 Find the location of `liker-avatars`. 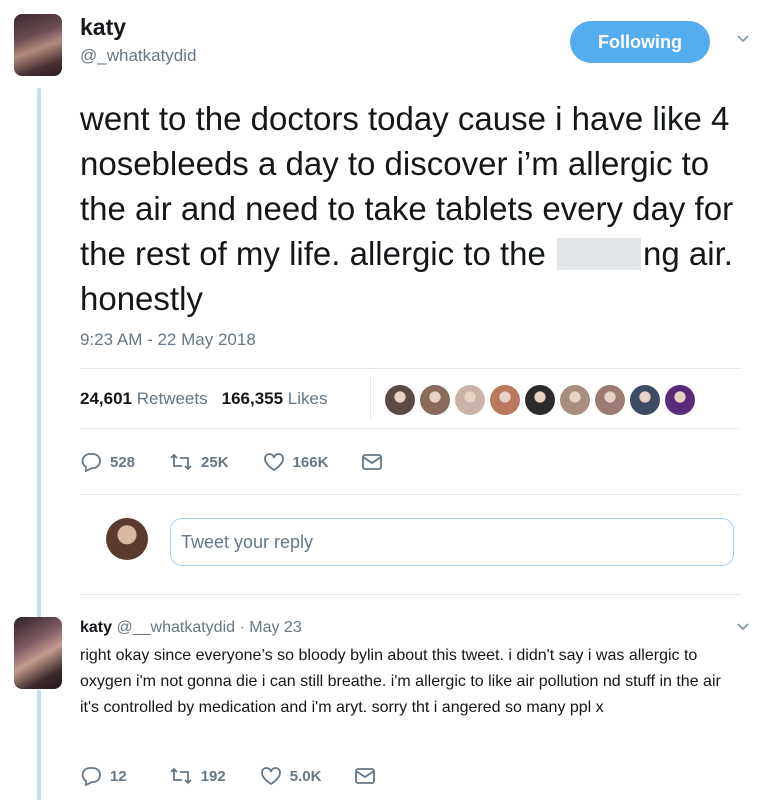

liker-avatars is located at coordinates (540, 400).